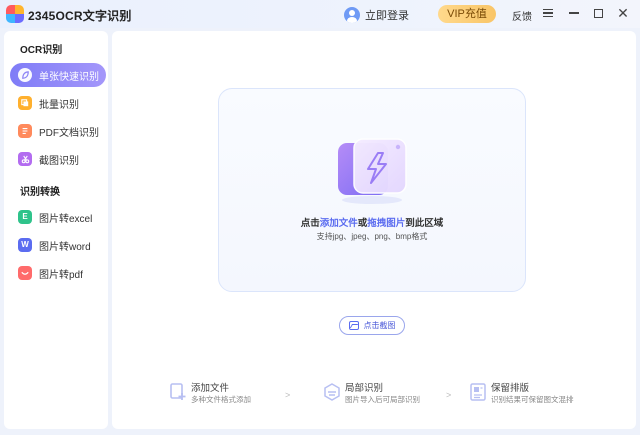 The width and height of the screenshot is (640, 435). Describe the element at coordinates (386, 223) in the screenshot. I see `drag-image-link: 拖拽图片` at that location.